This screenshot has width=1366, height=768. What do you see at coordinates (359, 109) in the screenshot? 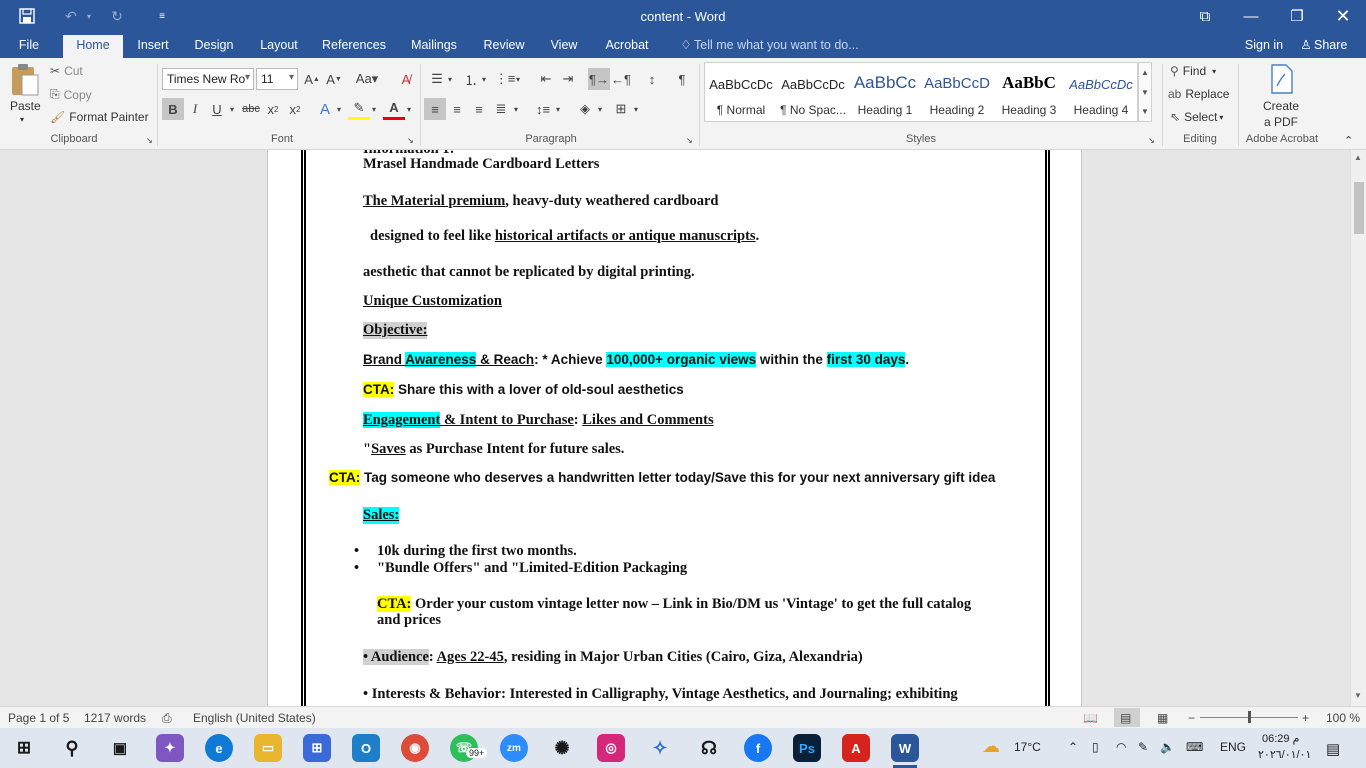
I see `highlight-icon: ✎` at bounding box center [359, 109].